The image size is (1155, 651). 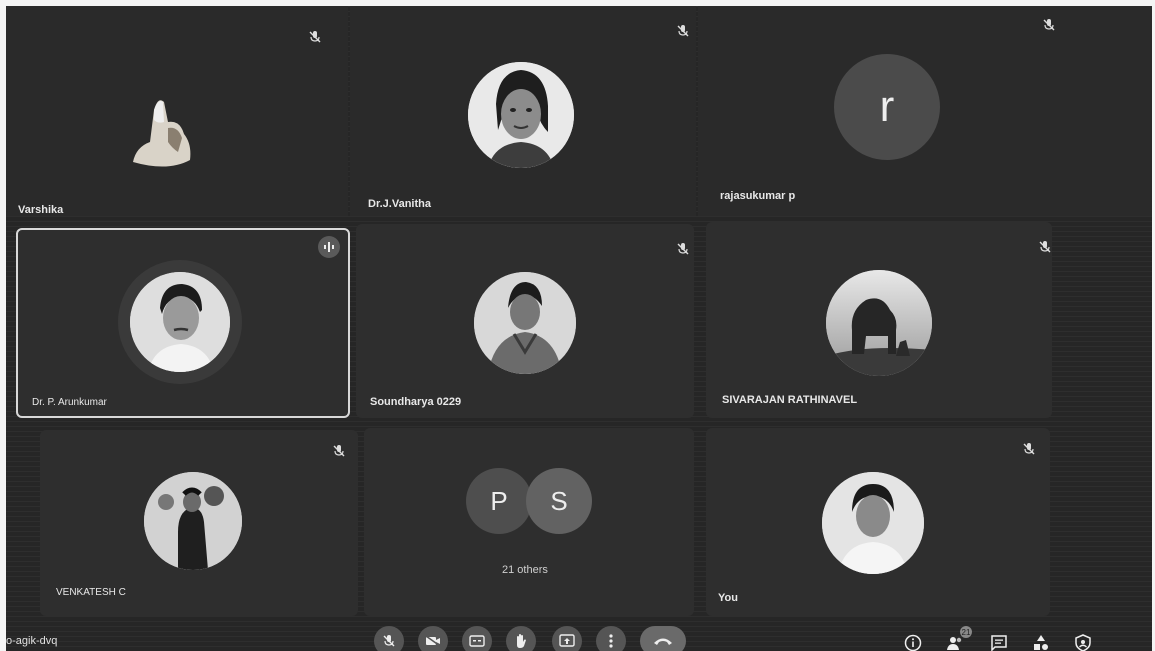 What do you see at coordinates (193, 521) in the screenshot?
I see `venkatesh-avatar` at bounding box center [193, 521].